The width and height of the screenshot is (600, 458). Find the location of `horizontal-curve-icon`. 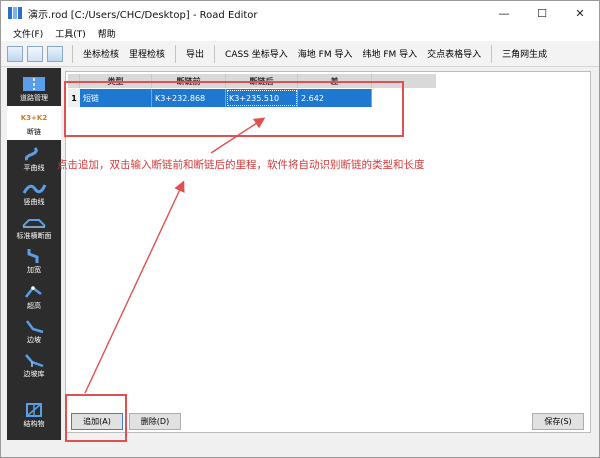

horizontal-curve-icon is located at coordinates (34, 154).